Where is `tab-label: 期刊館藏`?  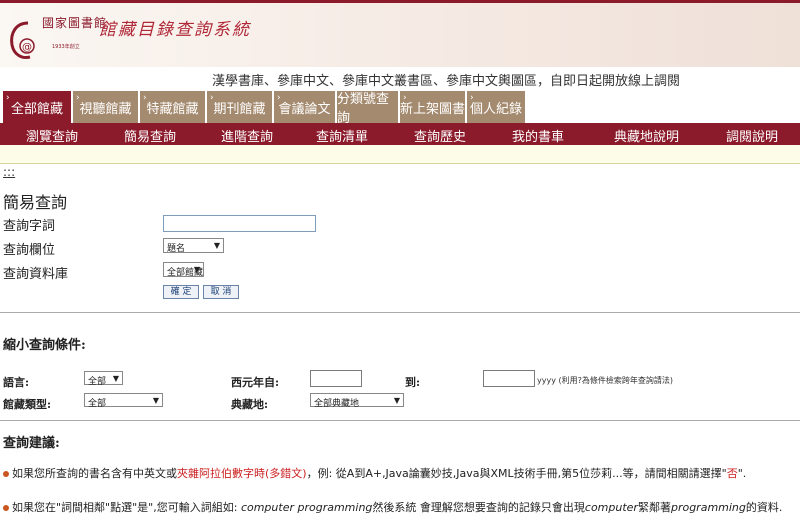 tab-label: 期刊館藏 is located at coordinates (239, 109).